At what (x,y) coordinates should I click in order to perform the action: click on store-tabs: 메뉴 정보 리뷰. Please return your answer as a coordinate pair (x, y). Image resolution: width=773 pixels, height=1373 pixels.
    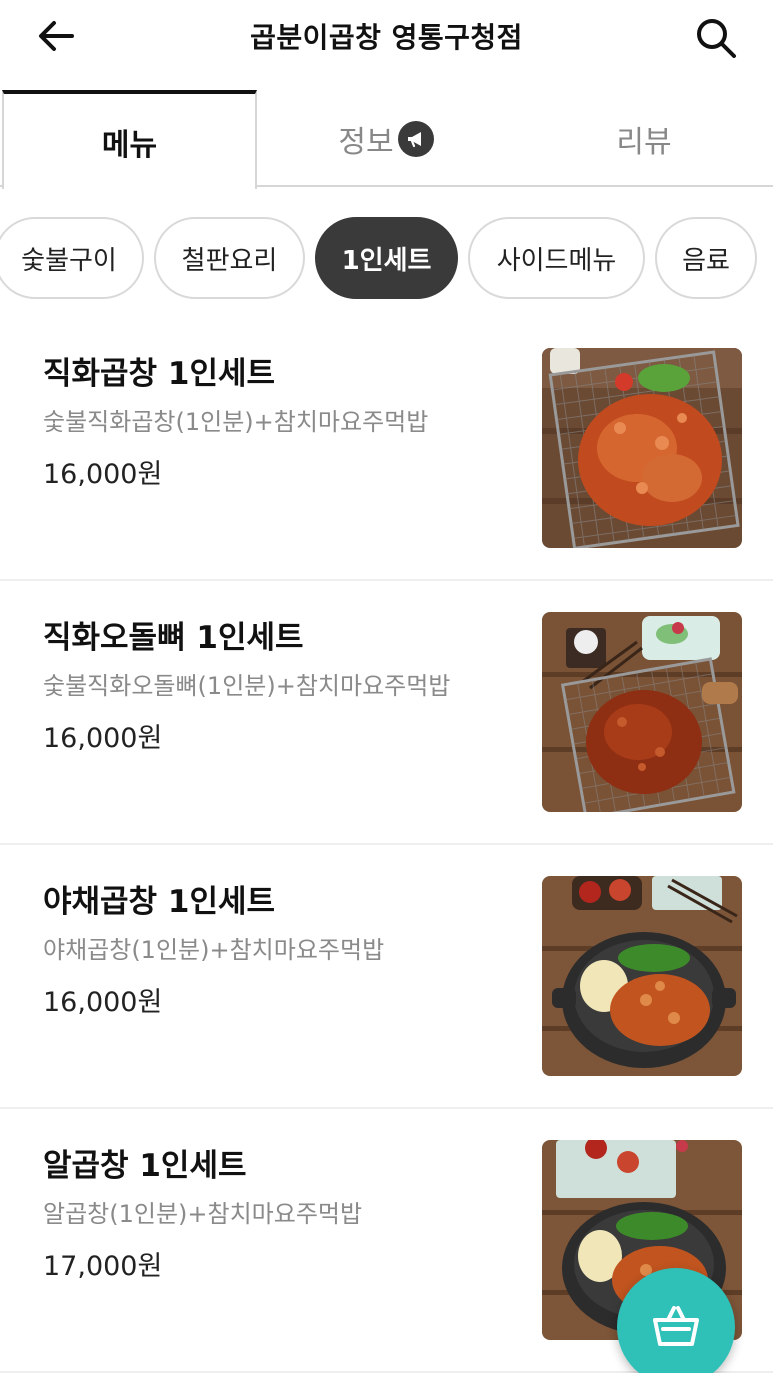
    Looking at the image, I should click on (386, 139).